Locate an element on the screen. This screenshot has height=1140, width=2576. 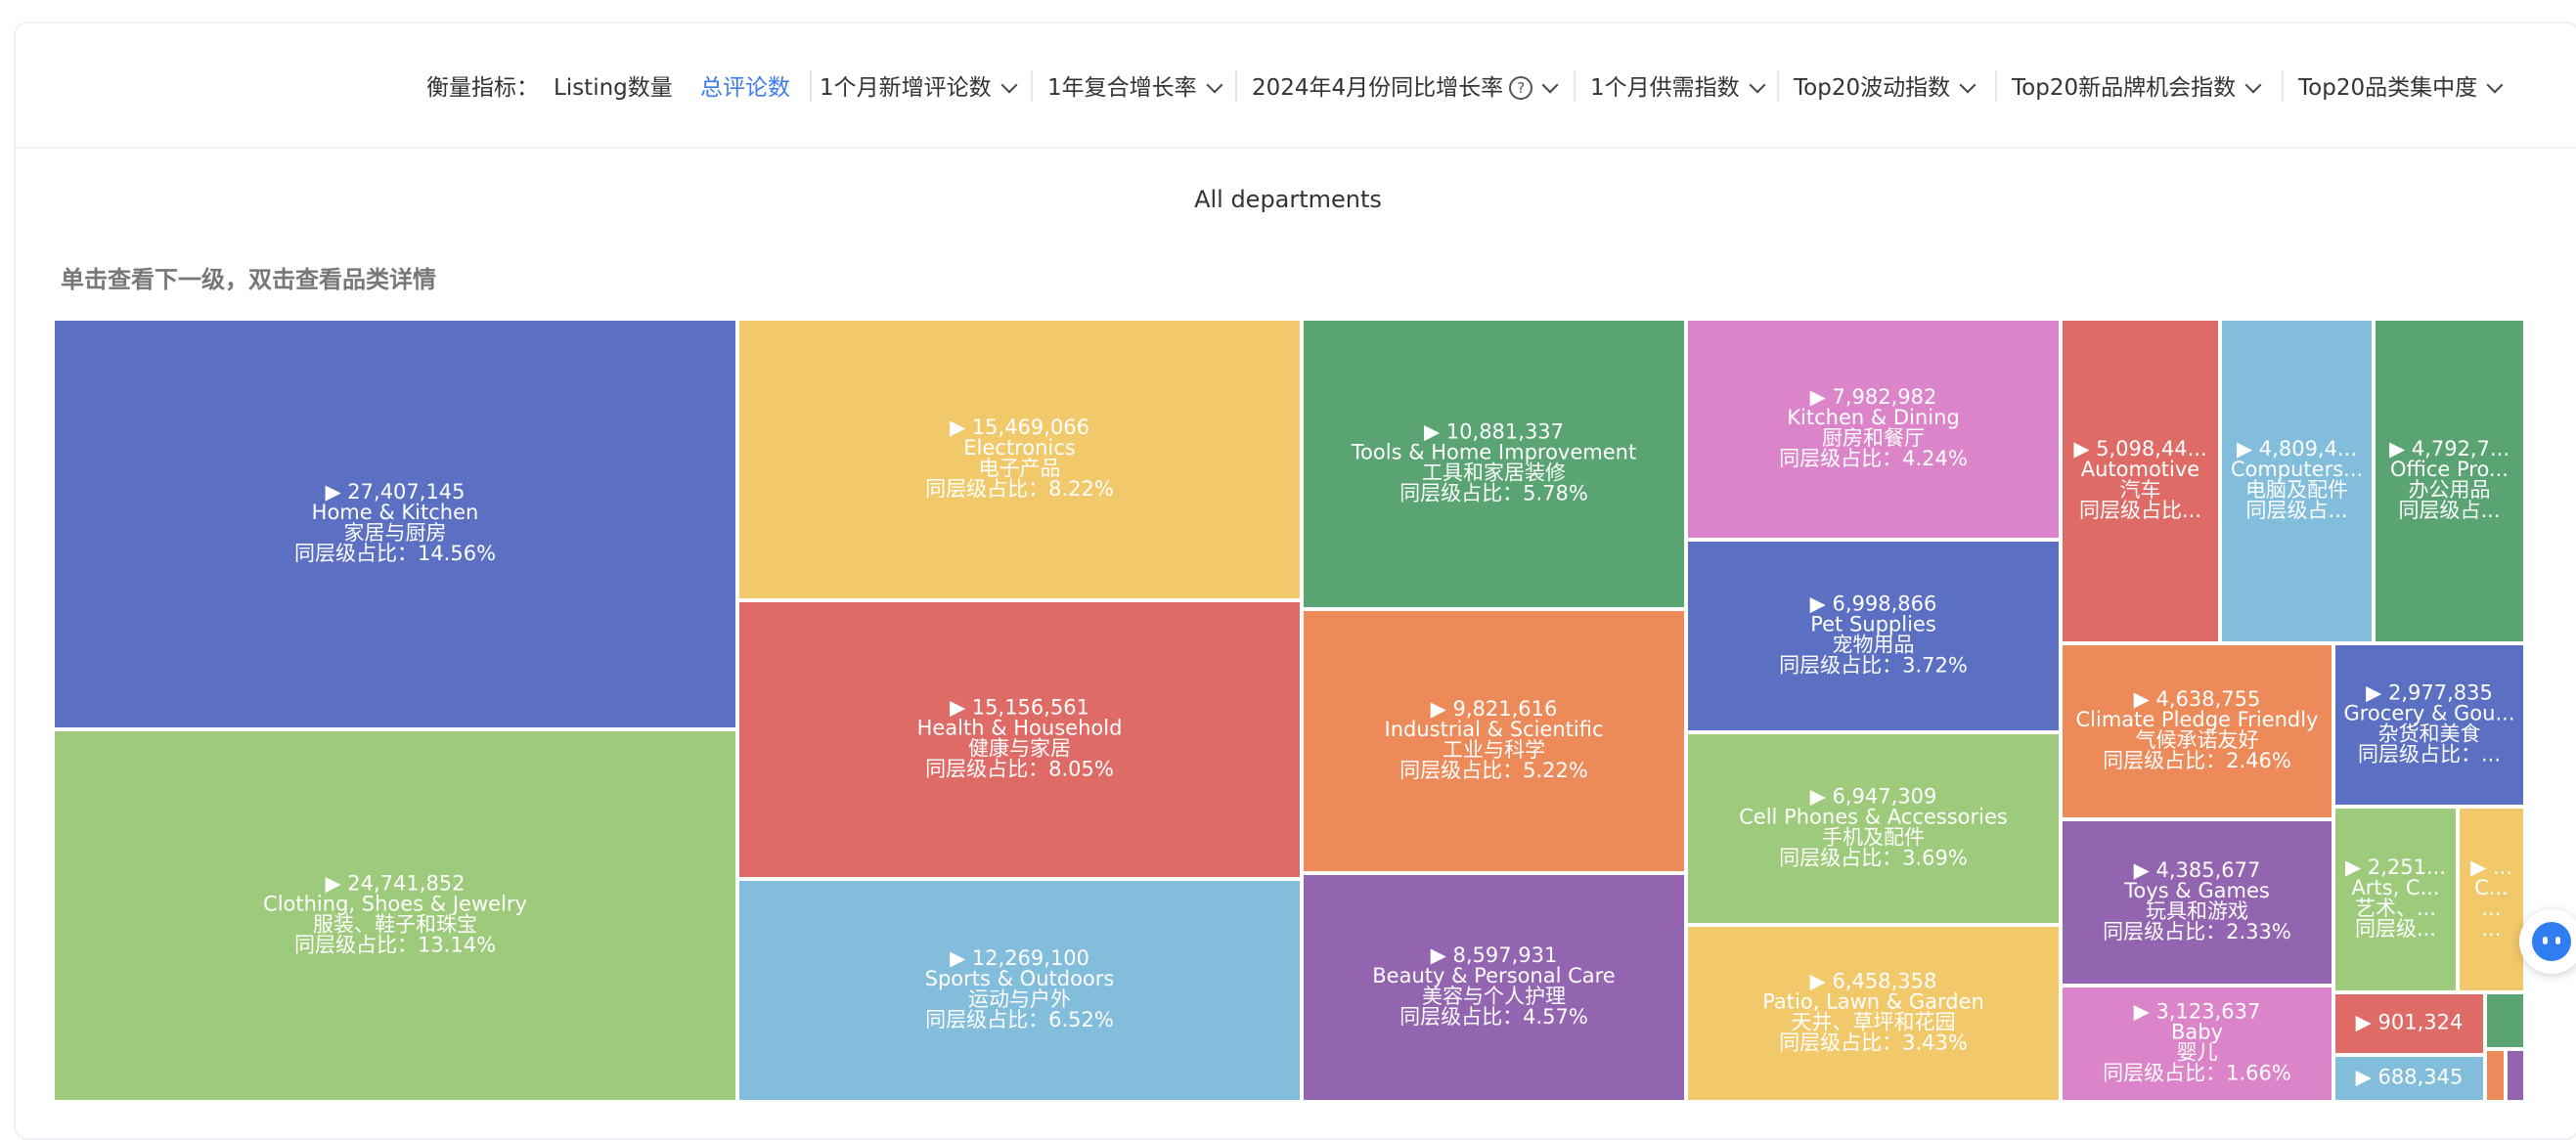
tile-share: 同层级占比：4.57% is located at coordinates (1494, 1017).